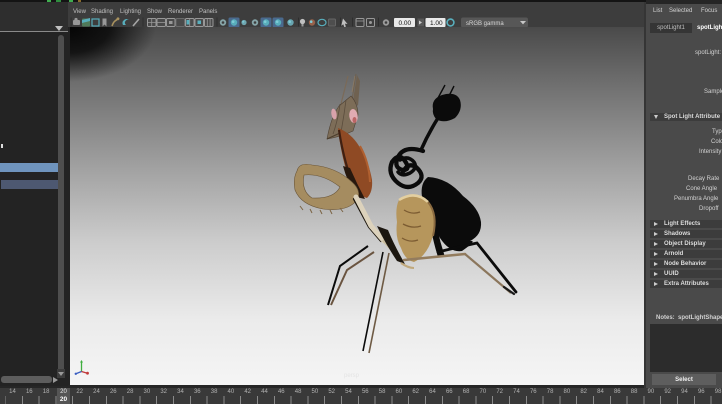  What do you see at coordinates (436, 23) in the screenshot?
I see `svg-text: 1.00` at bounding box center [436, 23].